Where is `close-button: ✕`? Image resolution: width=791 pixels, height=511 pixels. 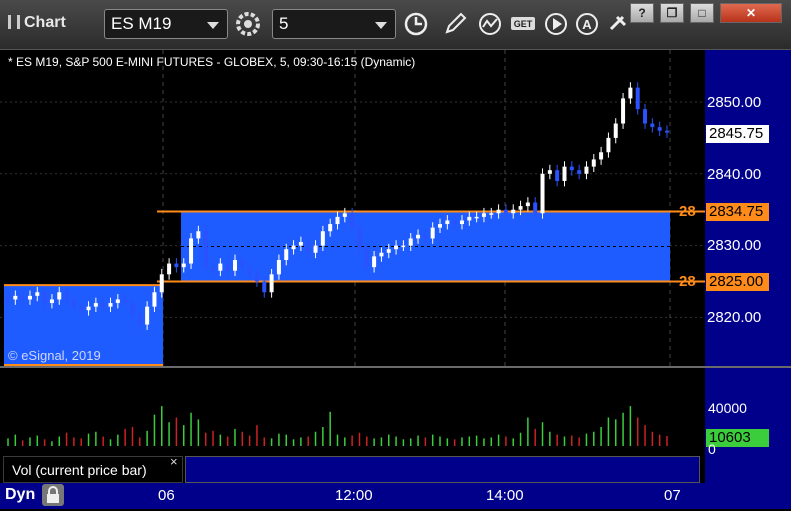 close-button: ✕ is located at coordinates (751, 13).